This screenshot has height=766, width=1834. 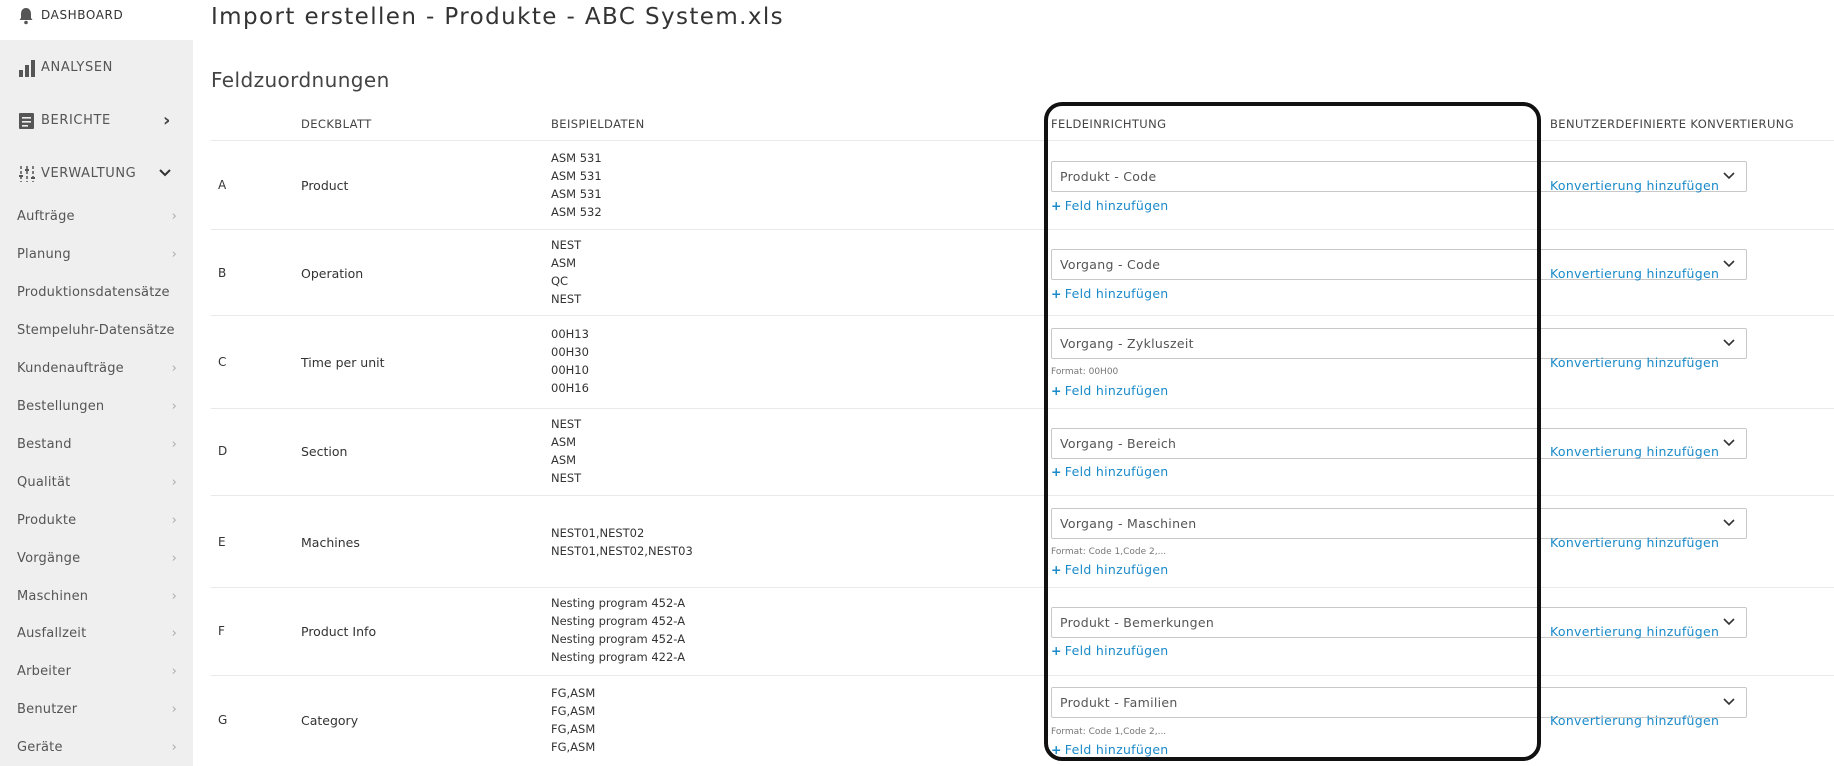 What do you see at coordinates (97, 482) in the screenshot?
I see `sidebar-item-qualitaet: Qualität ›` at bounding box center [97, 482].